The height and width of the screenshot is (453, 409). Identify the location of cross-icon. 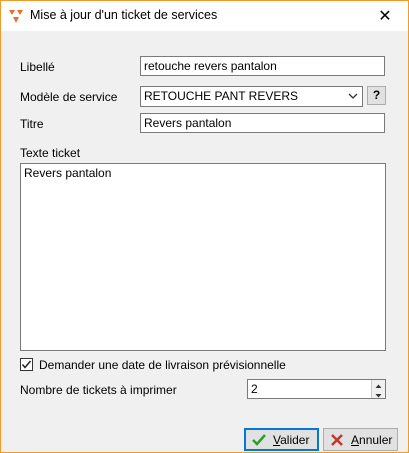
(337, 440).